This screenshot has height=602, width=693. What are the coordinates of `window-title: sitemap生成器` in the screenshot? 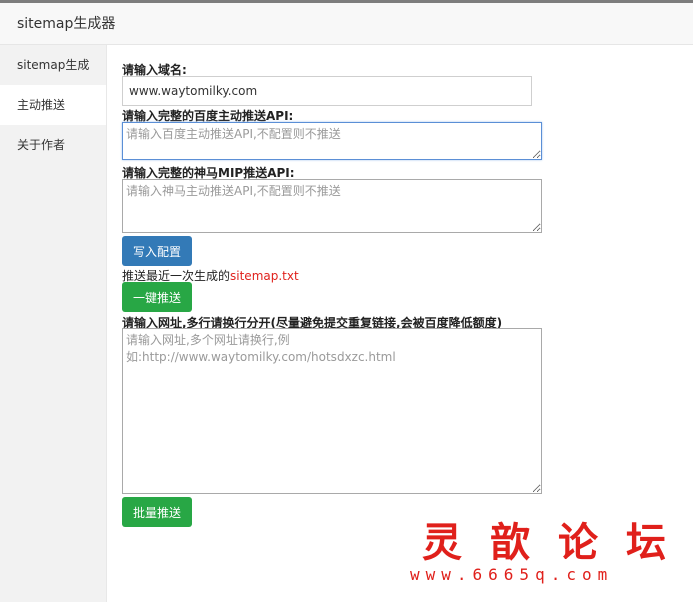 It's located at (66, 24).